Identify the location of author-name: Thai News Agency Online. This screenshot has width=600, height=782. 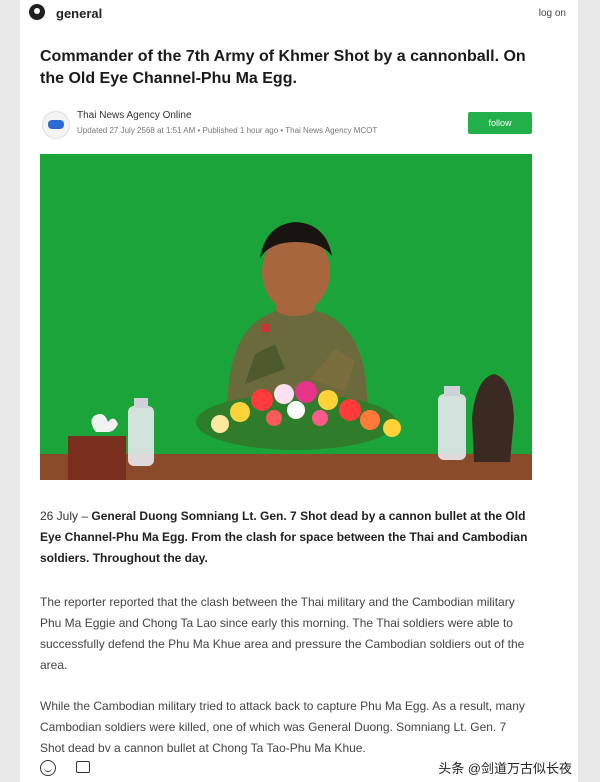
(134, 115).